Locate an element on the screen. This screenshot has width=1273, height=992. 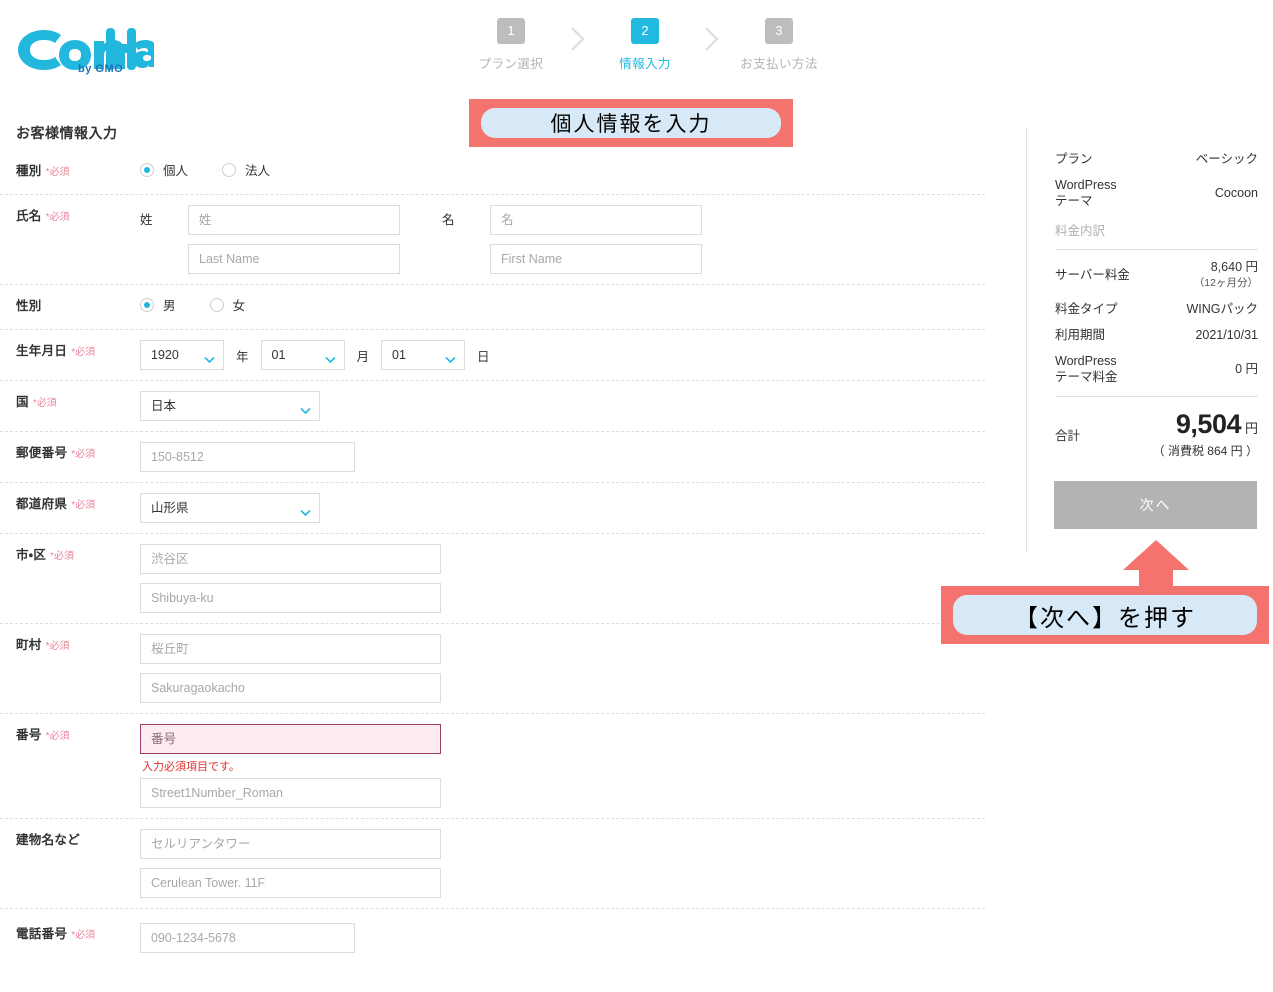
stepper-step-1-badge: 1 is located at coordinates (511, 31).